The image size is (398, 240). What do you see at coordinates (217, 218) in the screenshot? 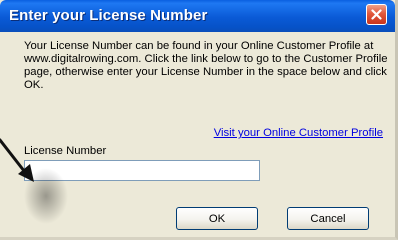
I see `ok-button: OK` at bounding box center [217, 218].